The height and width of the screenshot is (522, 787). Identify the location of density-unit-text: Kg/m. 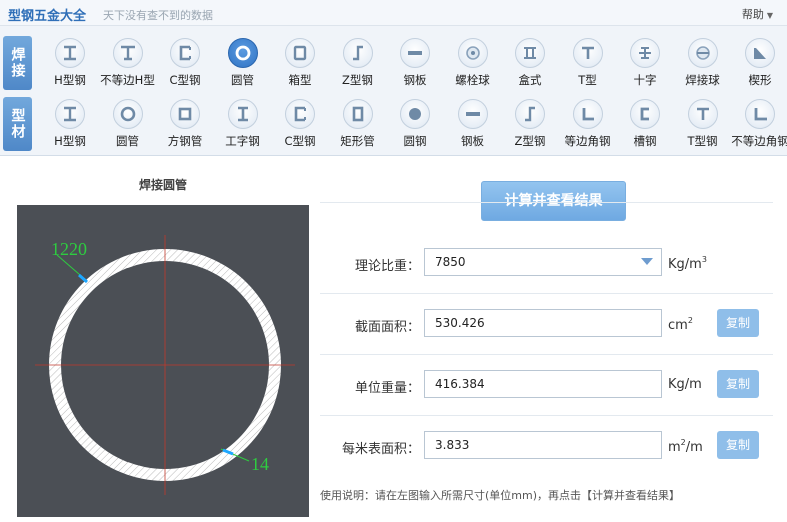
(685, 264).